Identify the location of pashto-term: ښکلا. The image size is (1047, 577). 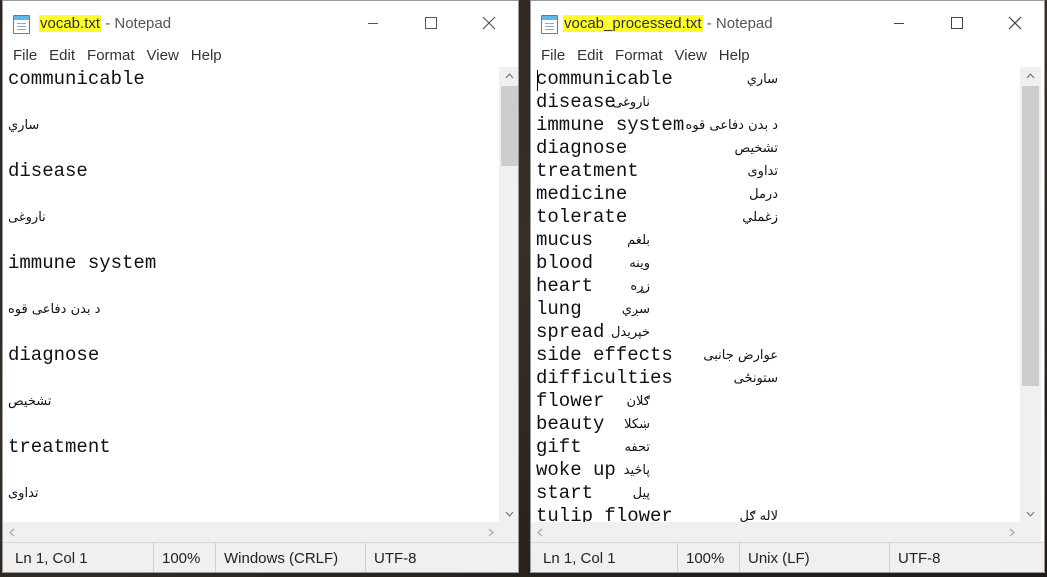
(637, 424).